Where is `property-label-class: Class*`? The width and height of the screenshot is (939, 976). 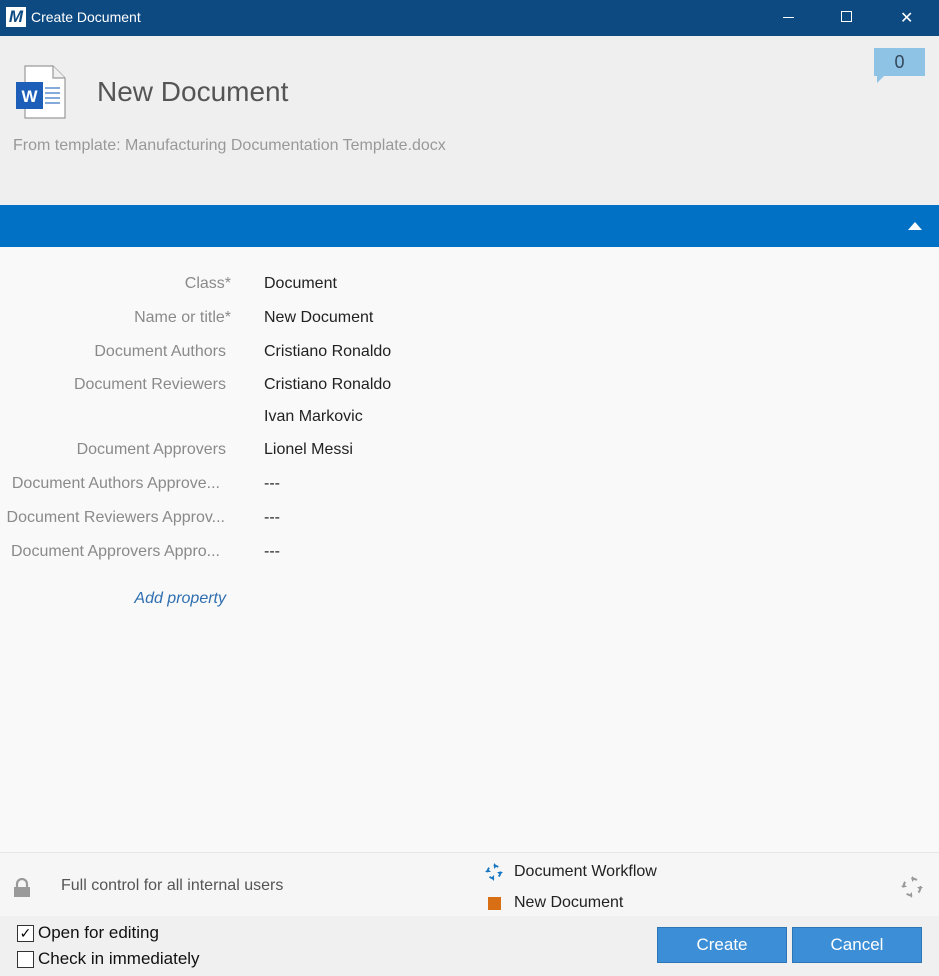
property-label-class: Class* is located at coordinates (207, 283).